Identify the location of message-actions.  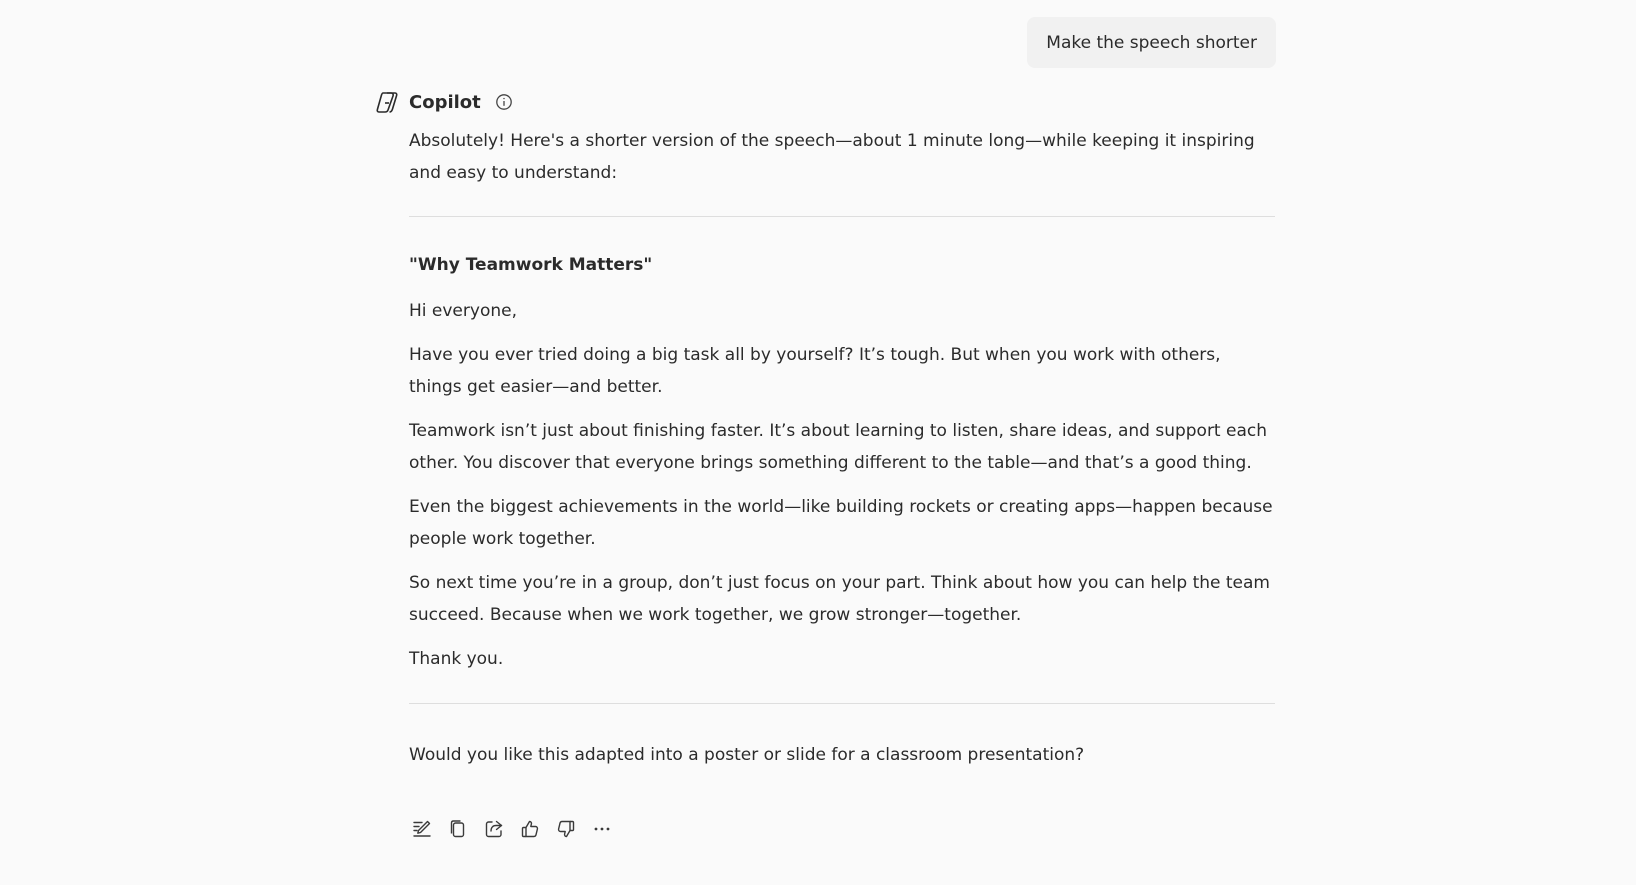
(517, 829).